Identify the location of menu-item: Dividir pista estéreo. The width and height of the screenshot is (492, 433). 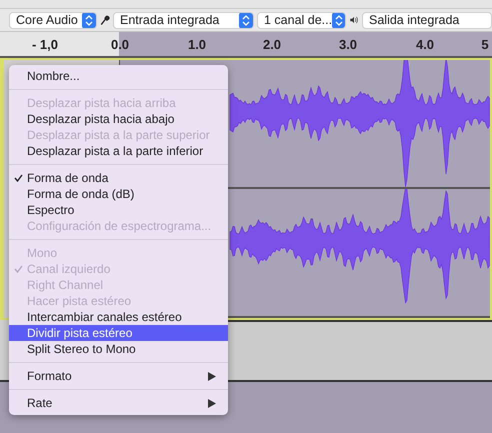
(118, 333).